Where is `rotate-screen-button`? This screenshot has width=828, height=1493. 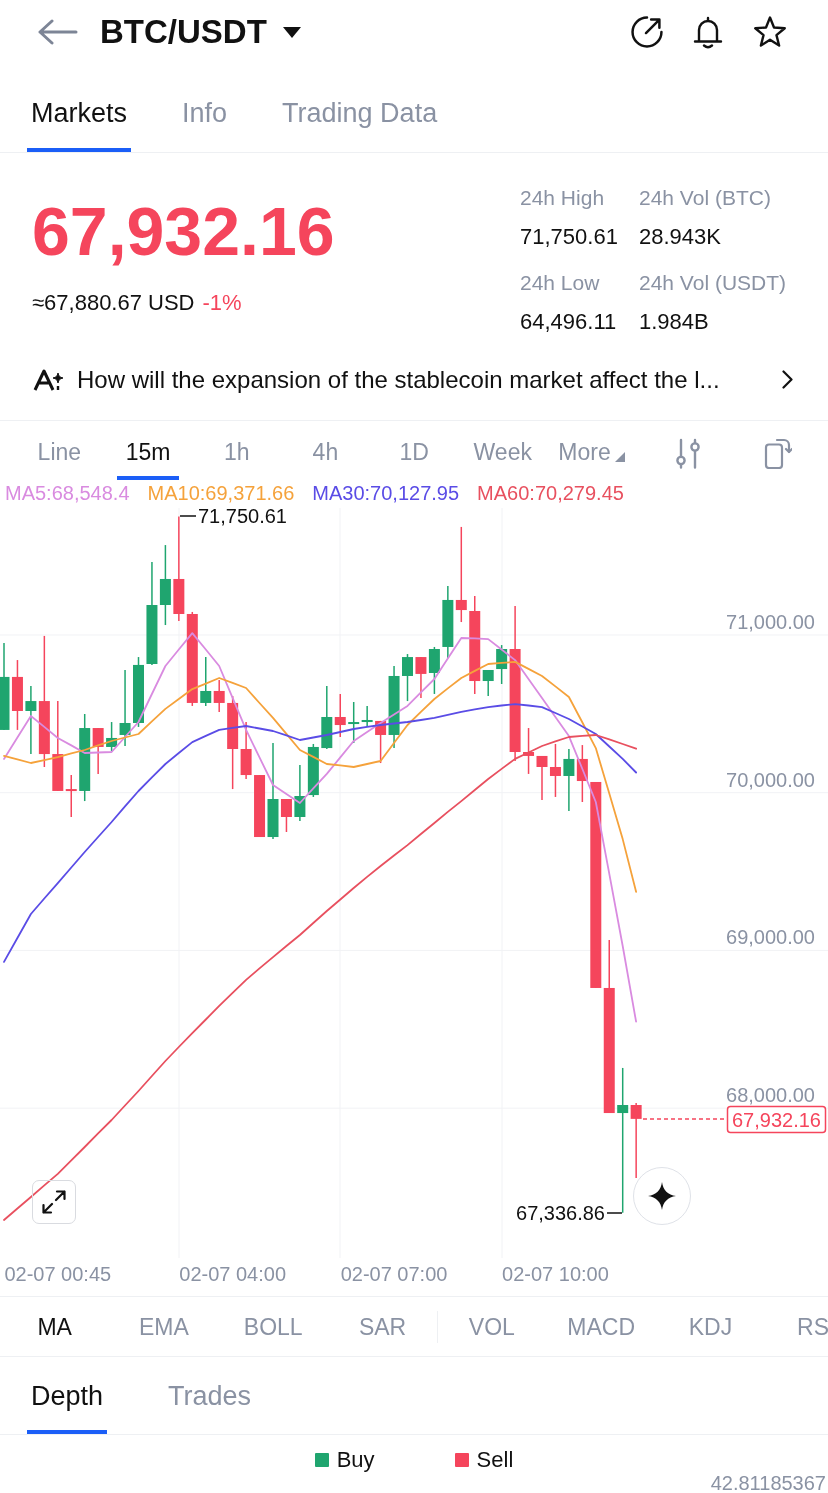
rotate-screen-button is located at coordinates (777, 453).